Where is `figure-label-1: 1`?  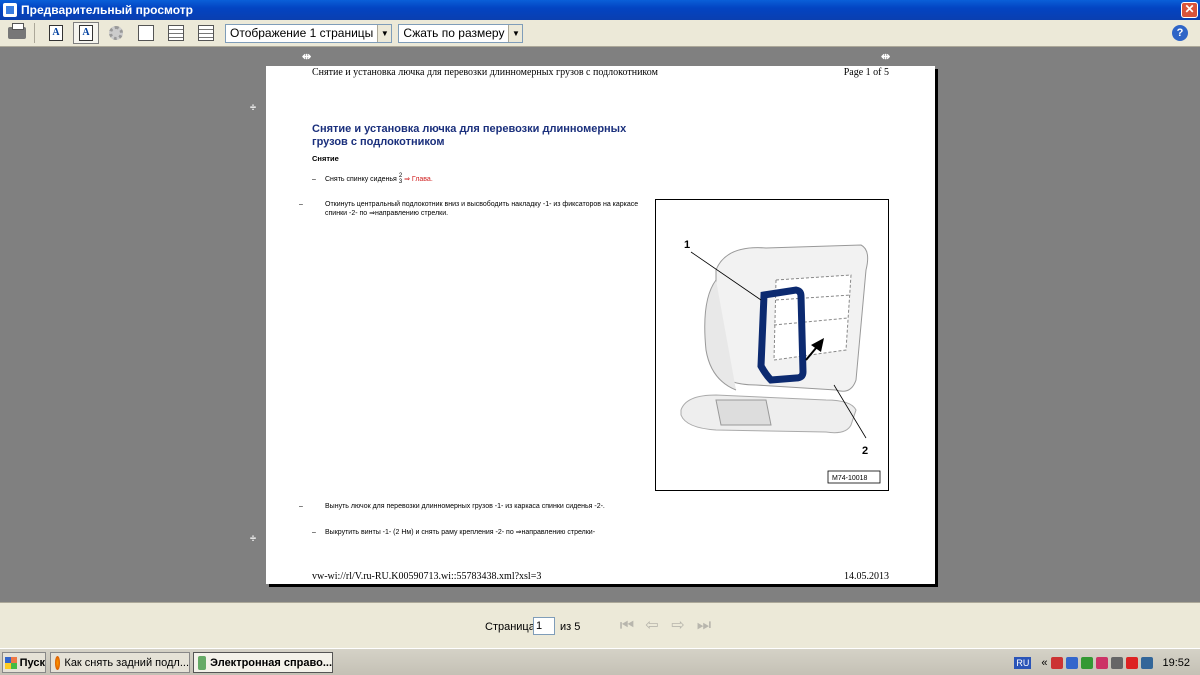 figure-label-1: 1 is located at coordinates (687, 245).